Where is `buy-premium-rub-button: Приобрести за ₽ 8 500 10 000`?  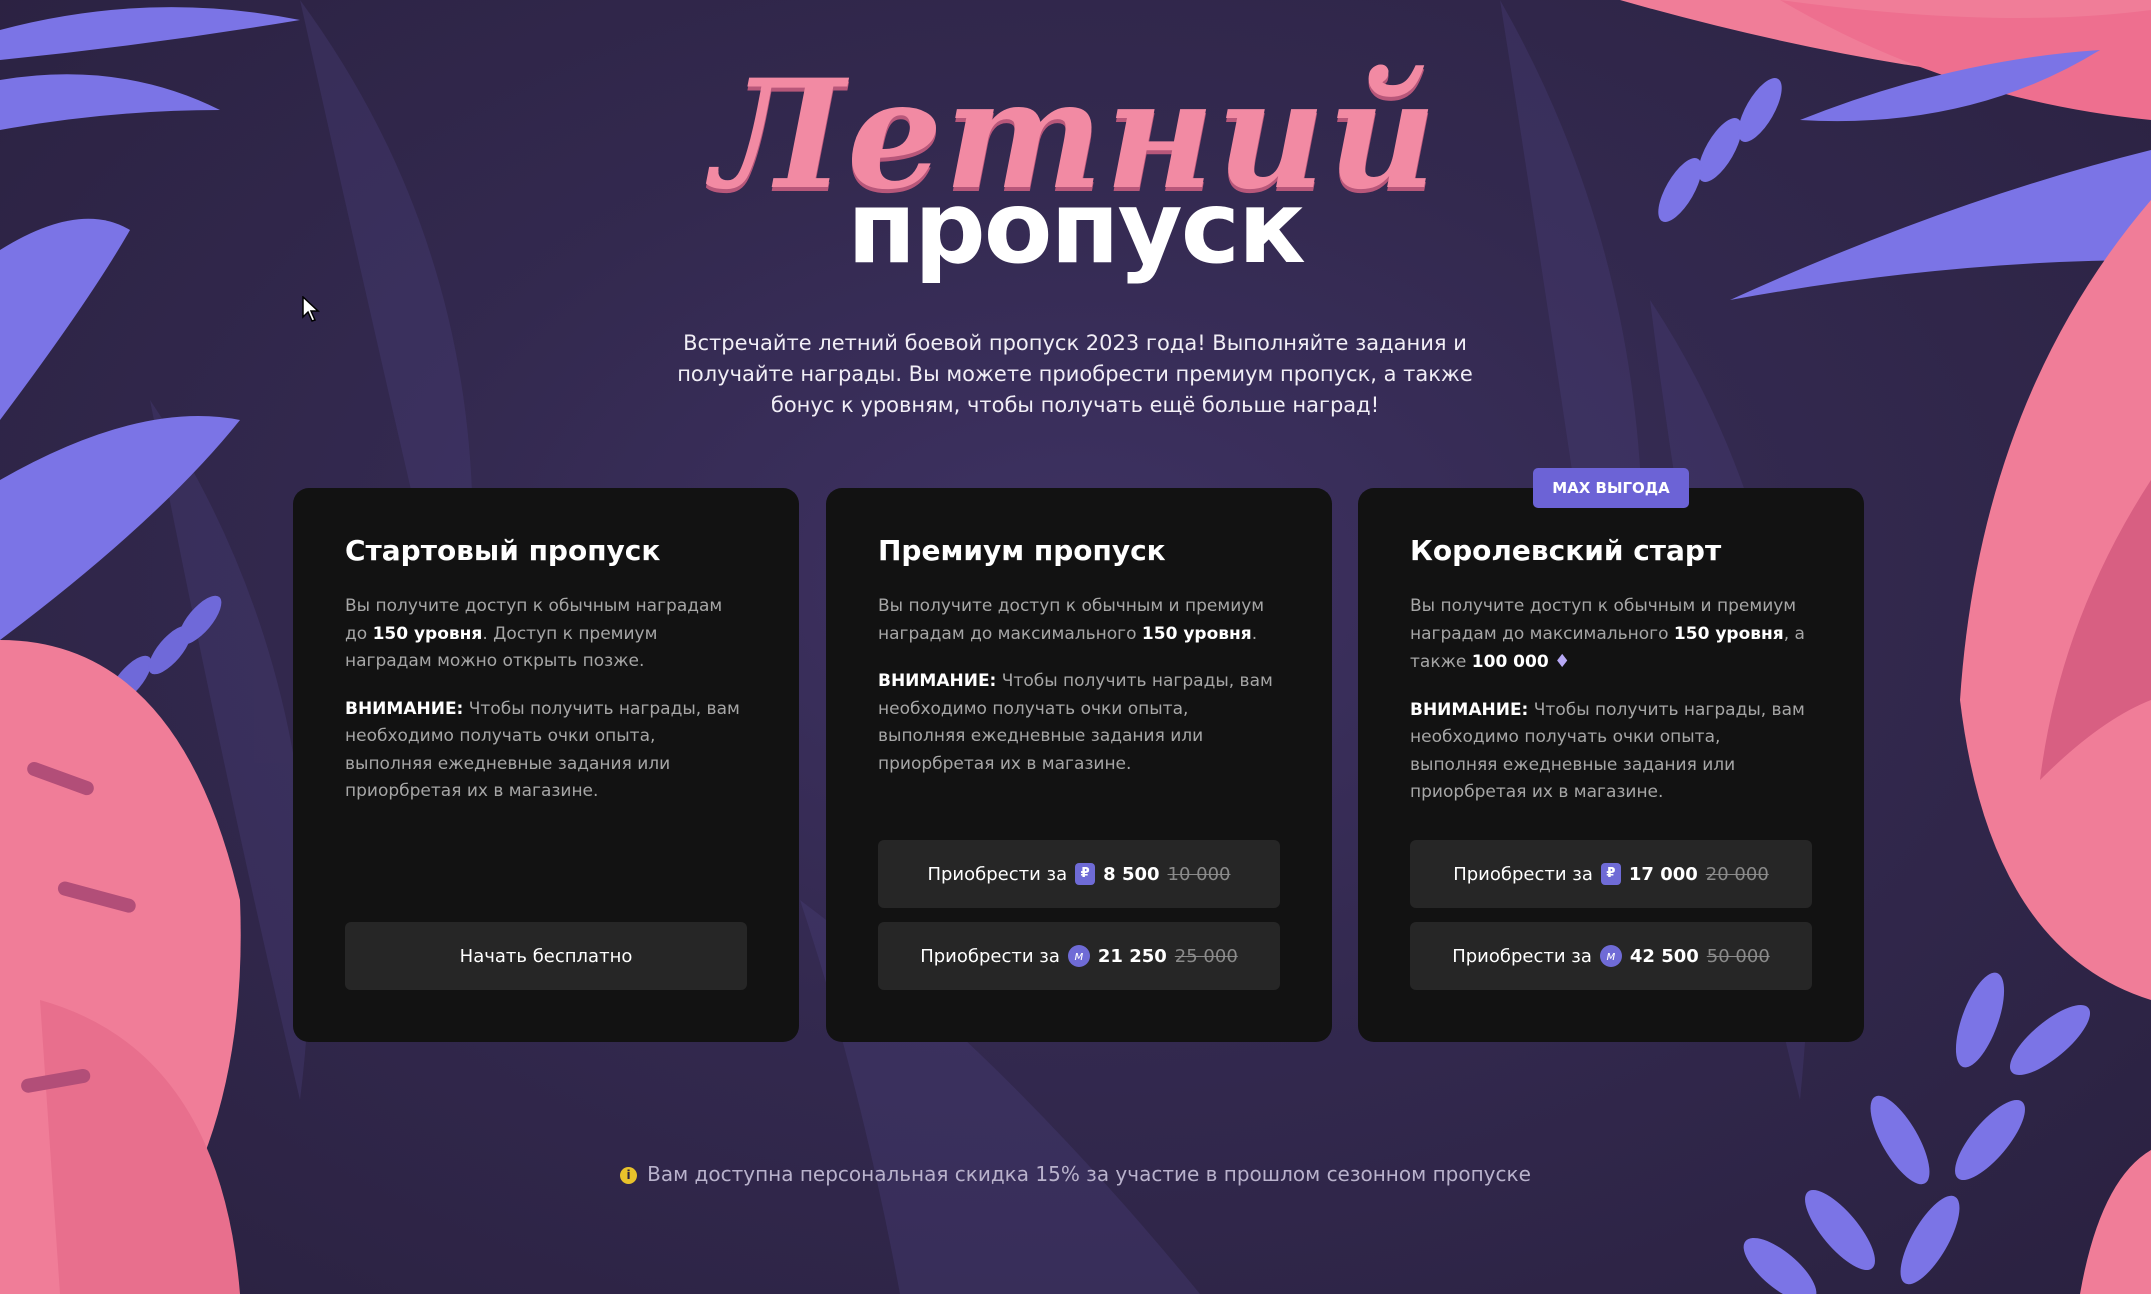 buy-premium-rub-button: Приобрести за ₽ 8 500 10 000 is located at coordinates (1079, 874).